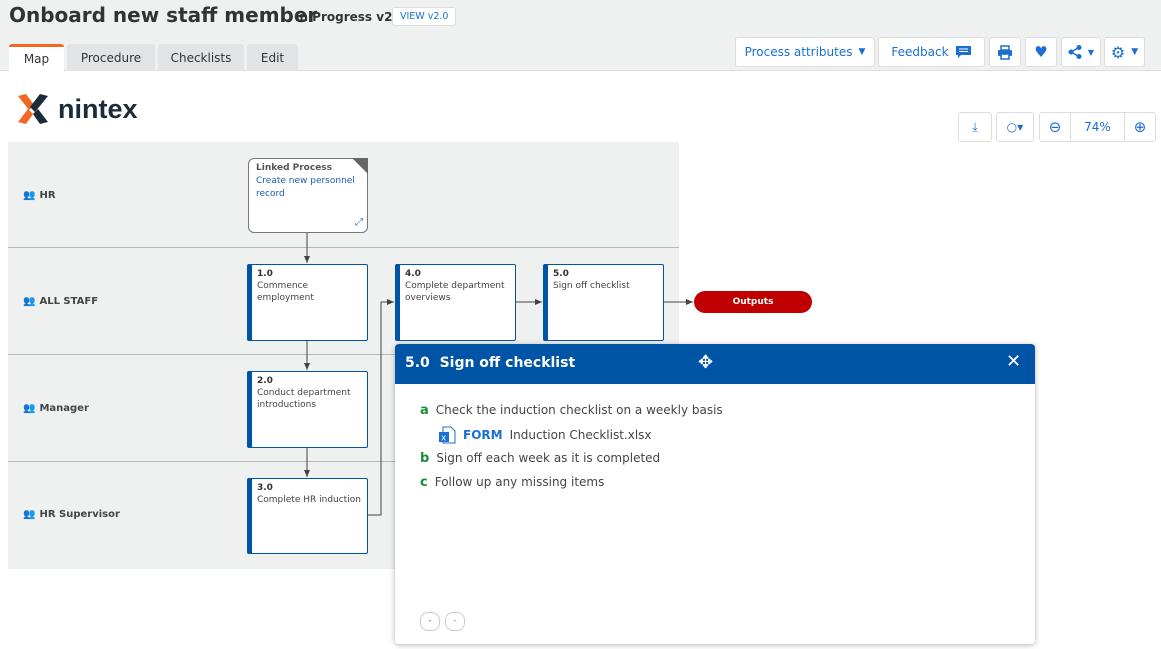 Image resolution: width=1161 pixels, height=649 pixels. Describe the element at coordinates (265, 381) in the screenshot. I see `activity-number: 2.0` at that location.